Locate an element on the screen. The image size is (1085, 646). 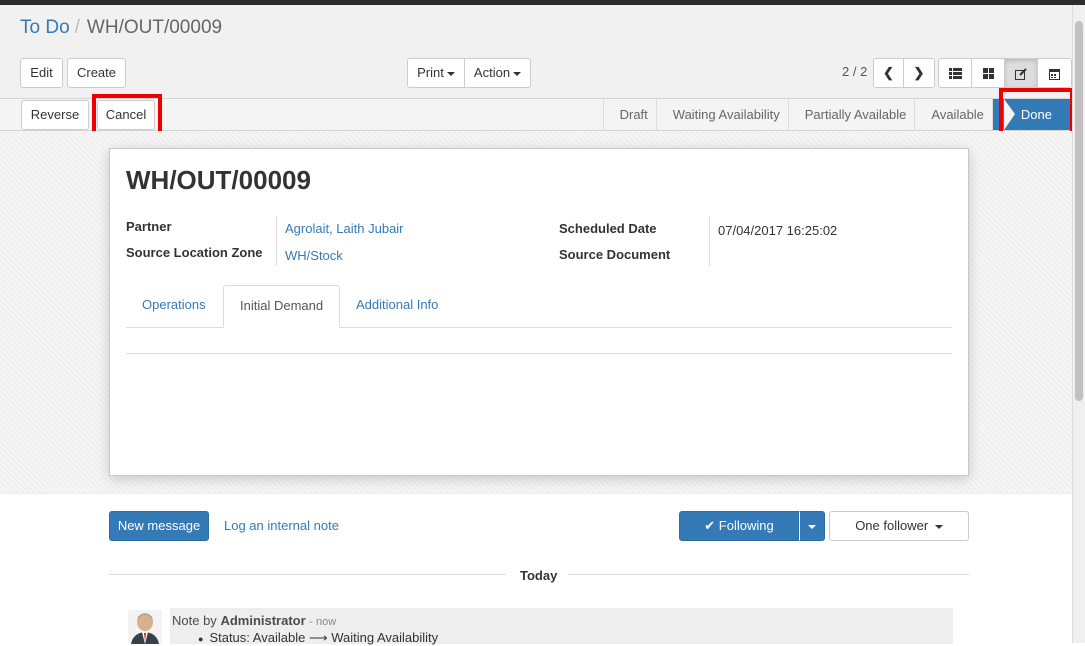
following-label: Following is located at coordinates (746, 525).